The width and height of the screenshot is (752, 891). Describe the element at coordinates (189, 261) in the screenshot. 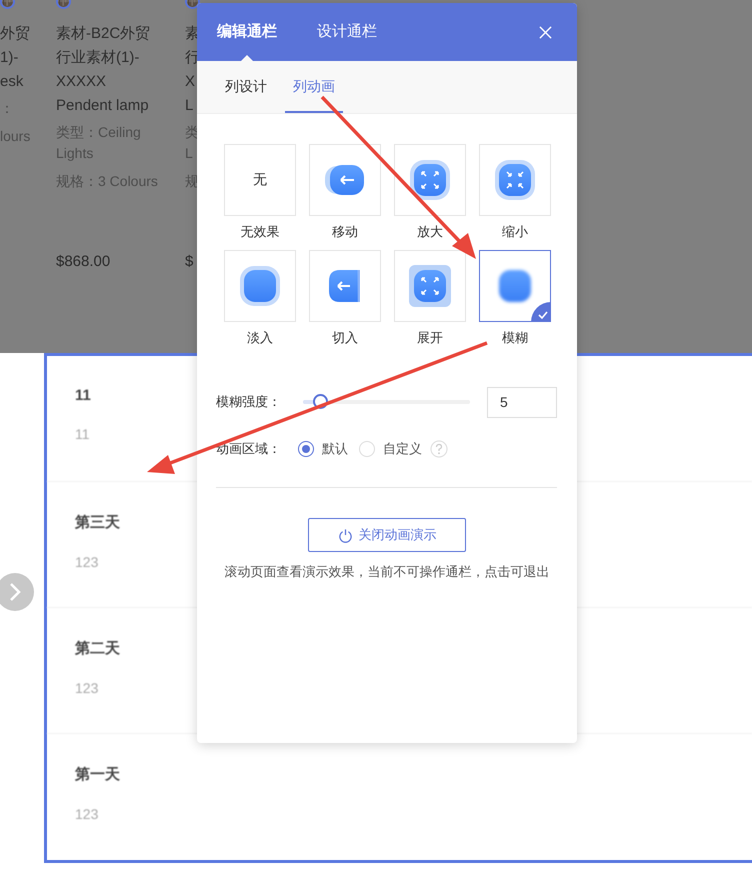

I see `product-price: $` at that location.